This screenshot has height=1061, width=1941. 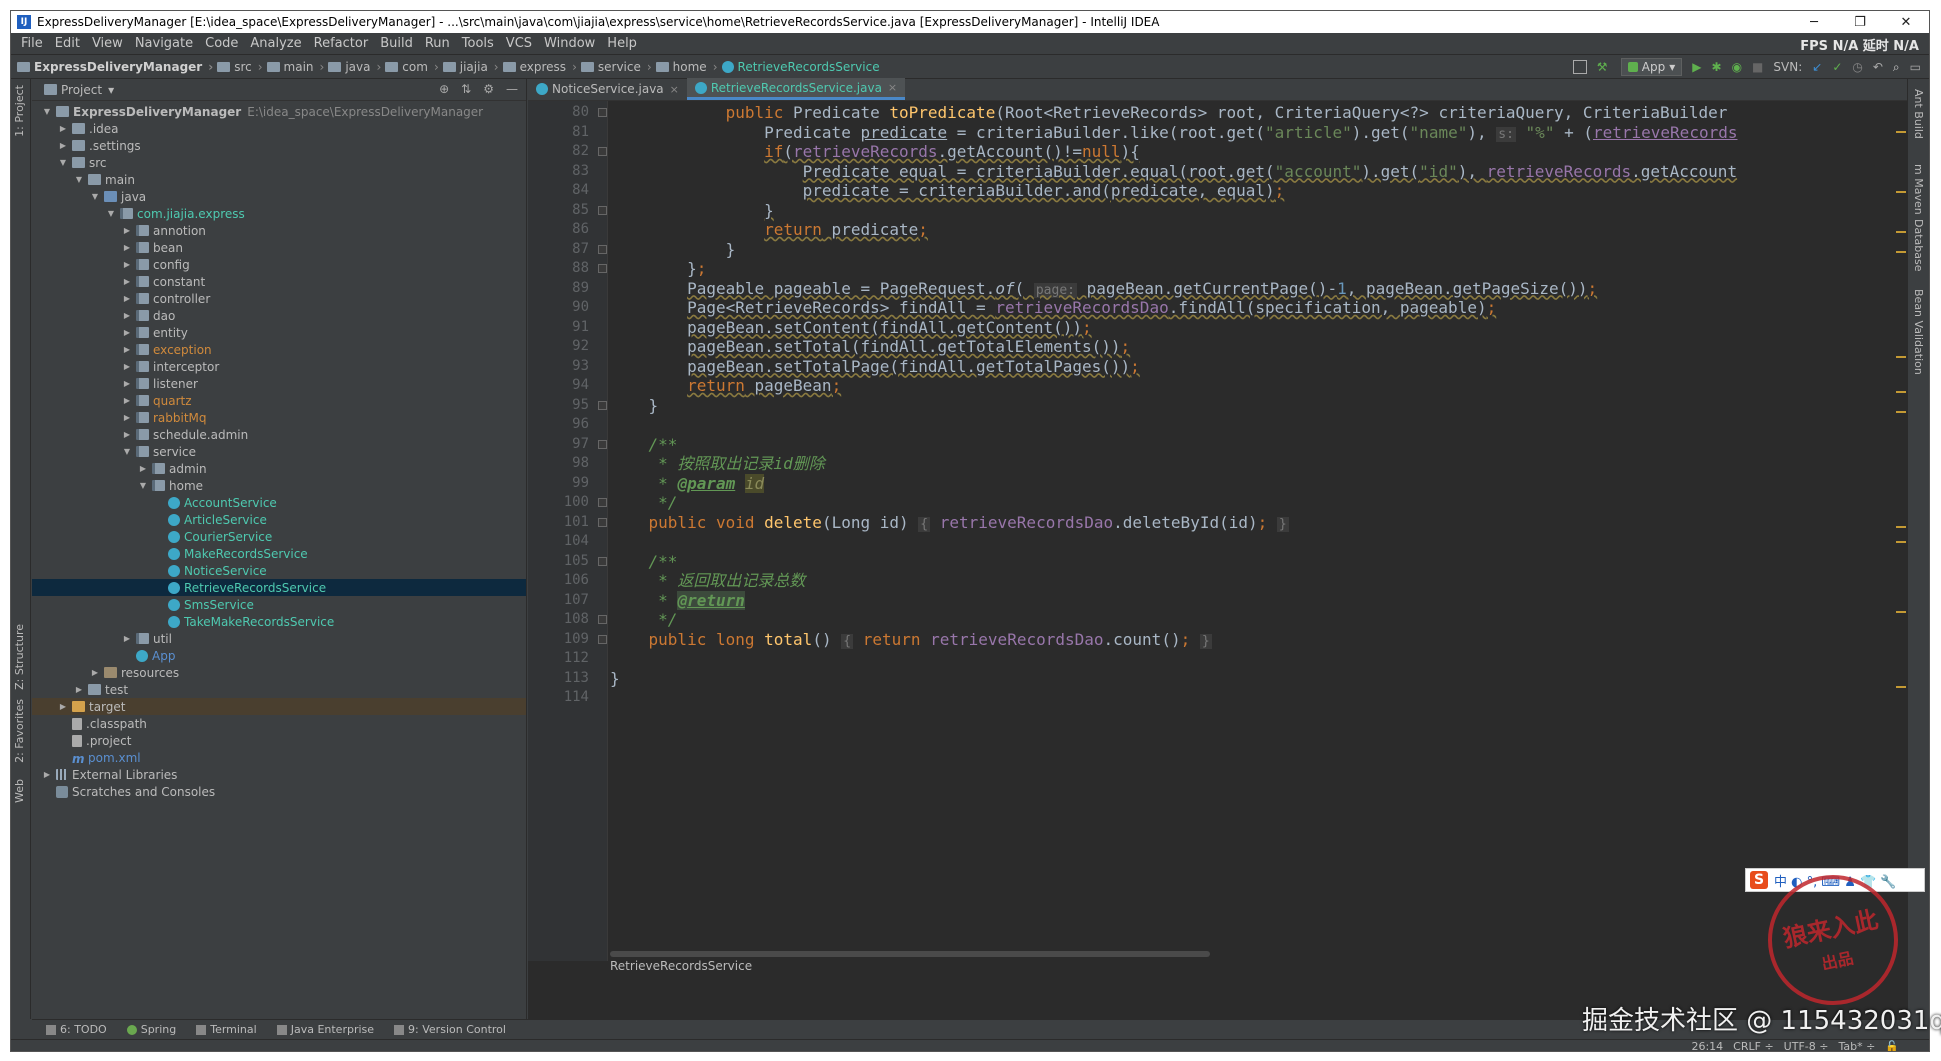 What do you see at coordinates (32, 43) in the screenshot?
I see `menu-file: File` at bounding box center [32, 43].